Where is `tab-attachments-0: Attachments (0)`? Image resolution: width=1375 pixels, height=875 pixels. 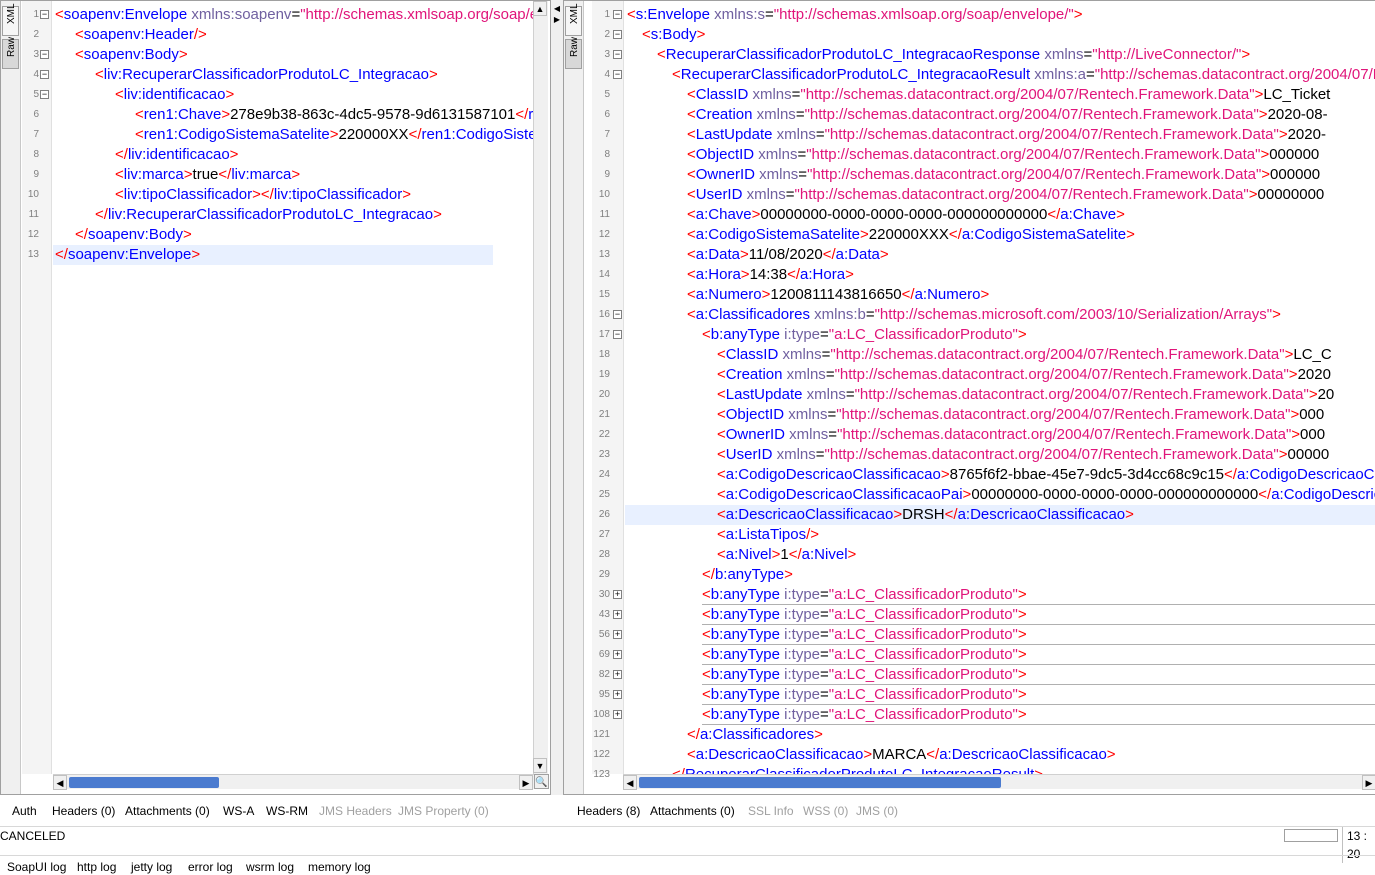 tab-attachments-0: Attachments (0) is located at coordinates (692, 811).